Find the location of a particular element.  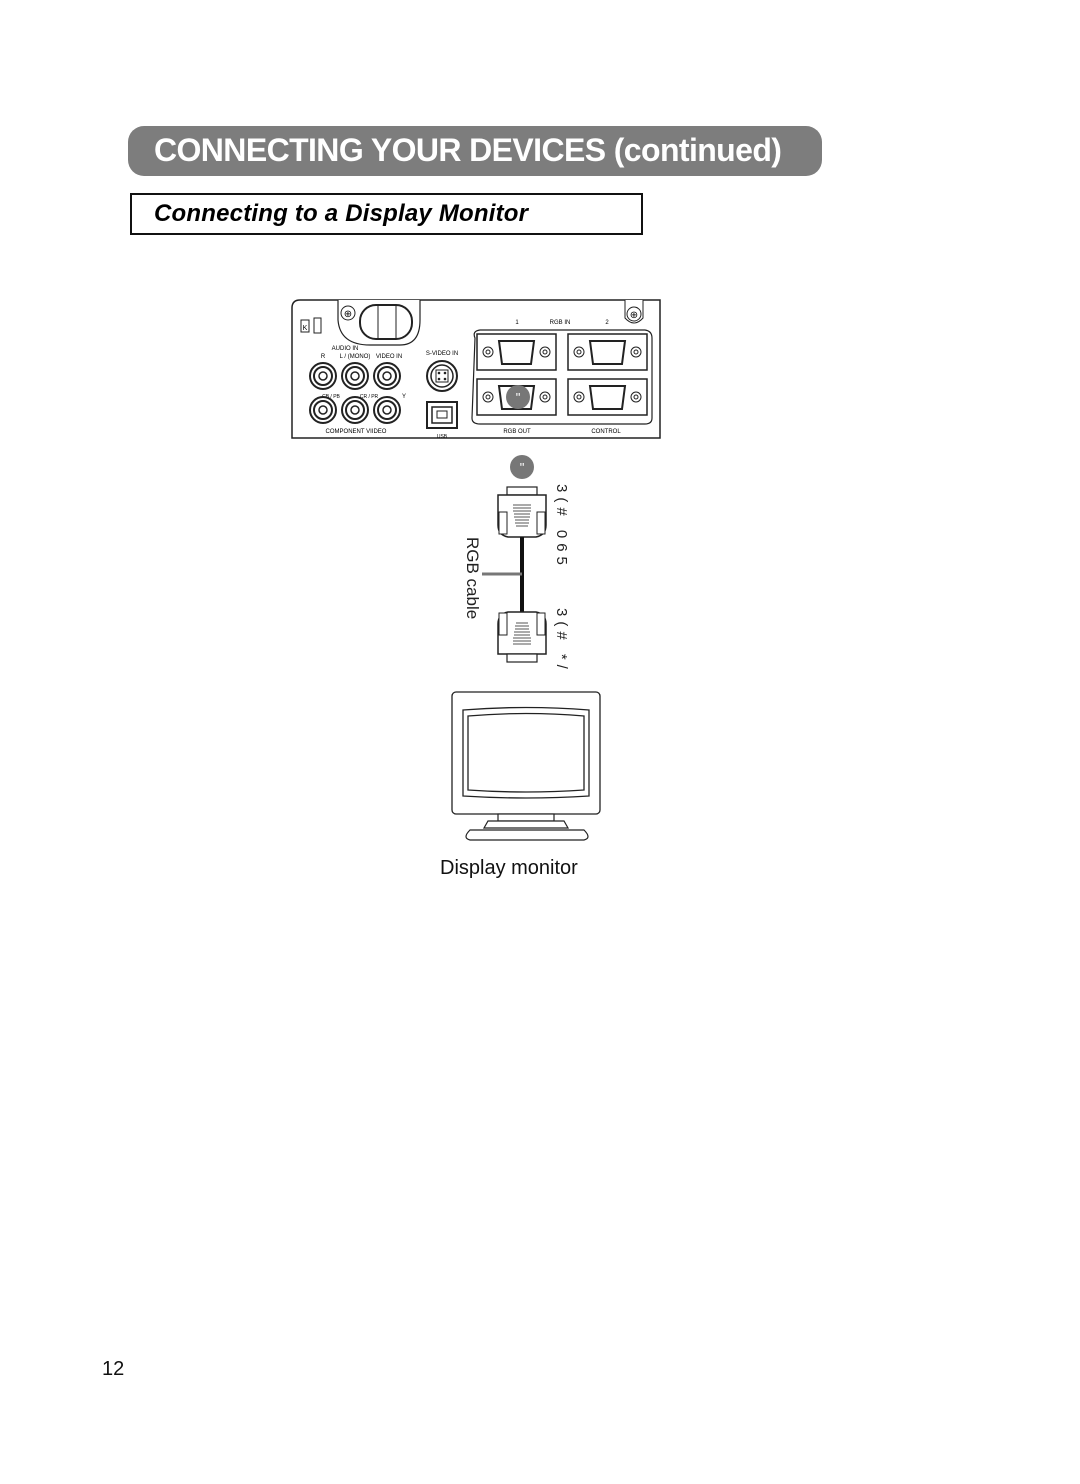

audio-in-label: AUDIO IN is located at coordinates (345, 349).